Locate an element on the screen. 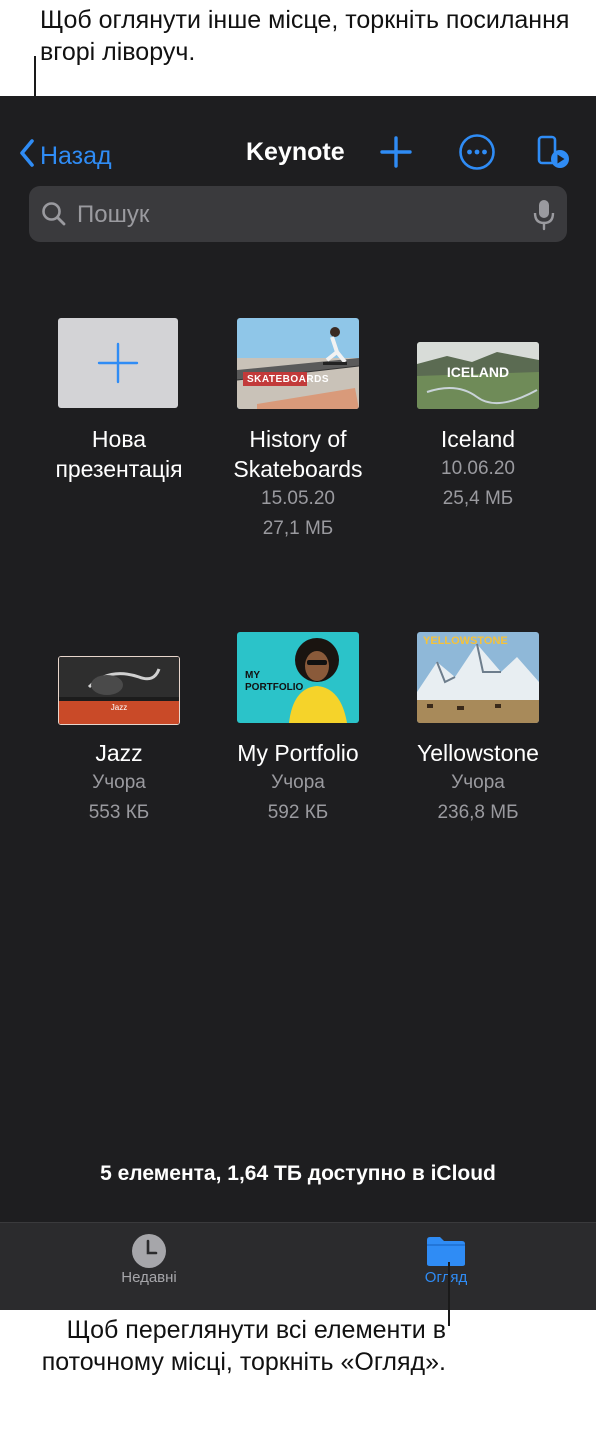 This screenshot has height=1444, width=596. new-presentation-tile: Нова презентація is located at coordinates (119, 401).